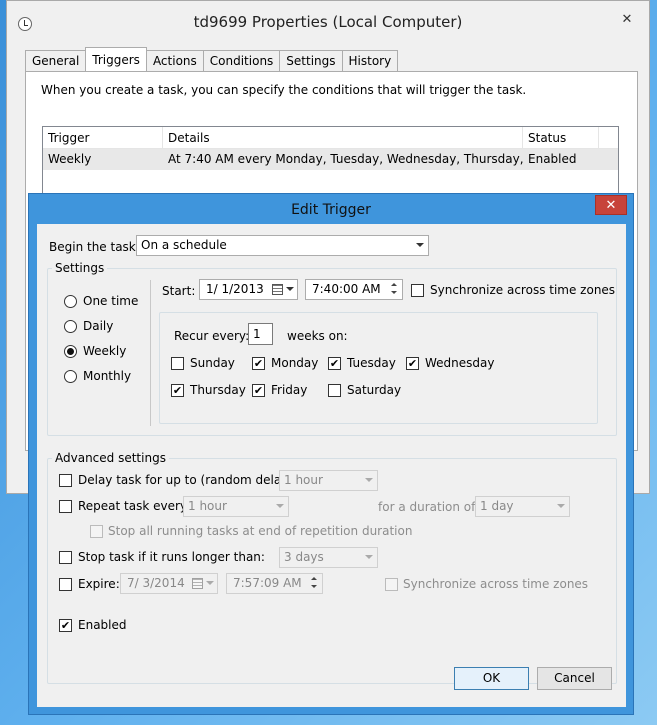 Image resolution: width=657 pixels, height=725 pixels. What do you see at coordinates (417, 290) in the screenshot?
I see `sync-timezones-checkbox` at bounding box center [417, 290].